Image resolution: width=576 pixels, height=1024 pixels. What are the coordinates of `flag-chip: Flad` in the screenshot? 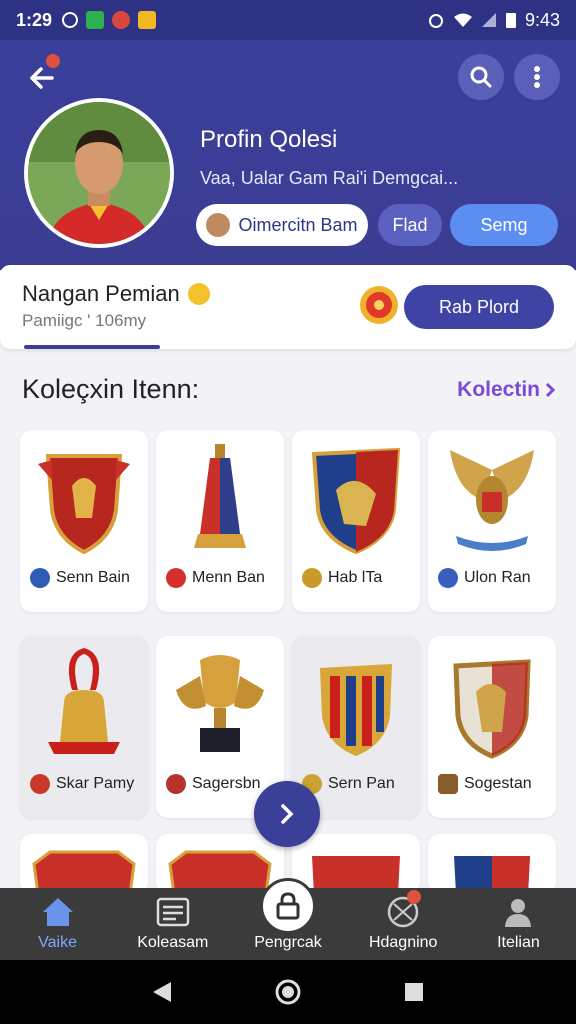 It's located at (410, 225).